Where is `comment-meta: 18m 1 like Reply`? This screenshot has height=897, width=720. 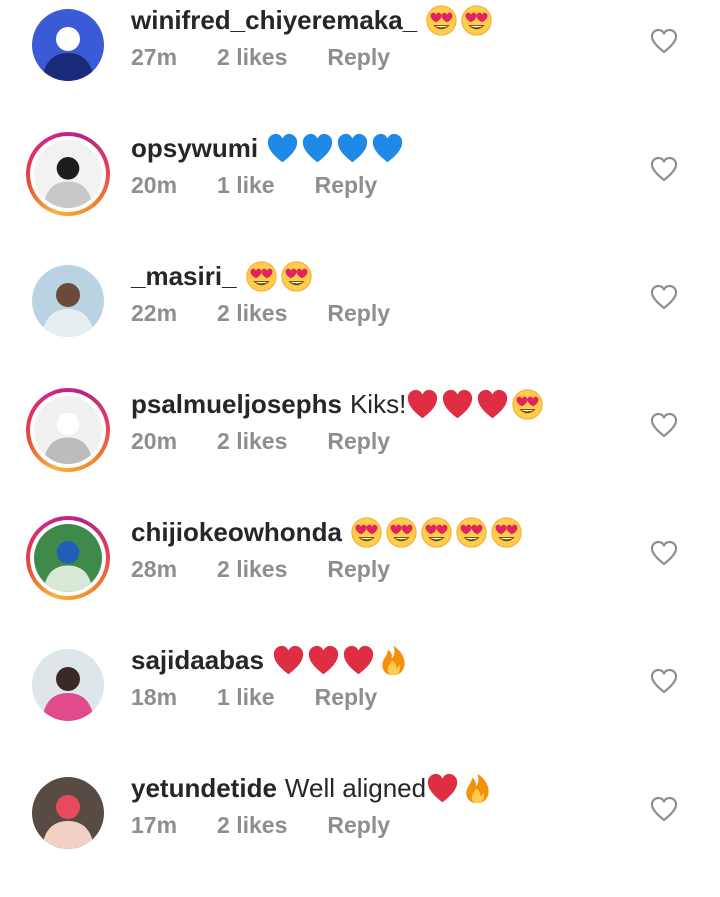
comment-meta: 18m 1 like Reply is located at coordinates (274, 697).